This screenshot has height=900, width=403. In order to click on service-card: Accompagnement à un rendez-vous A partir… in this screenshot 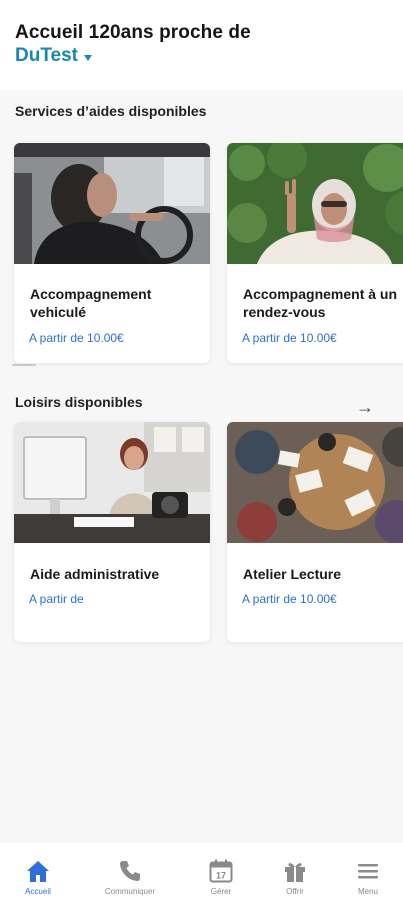, I will do `click(315, 253)`.